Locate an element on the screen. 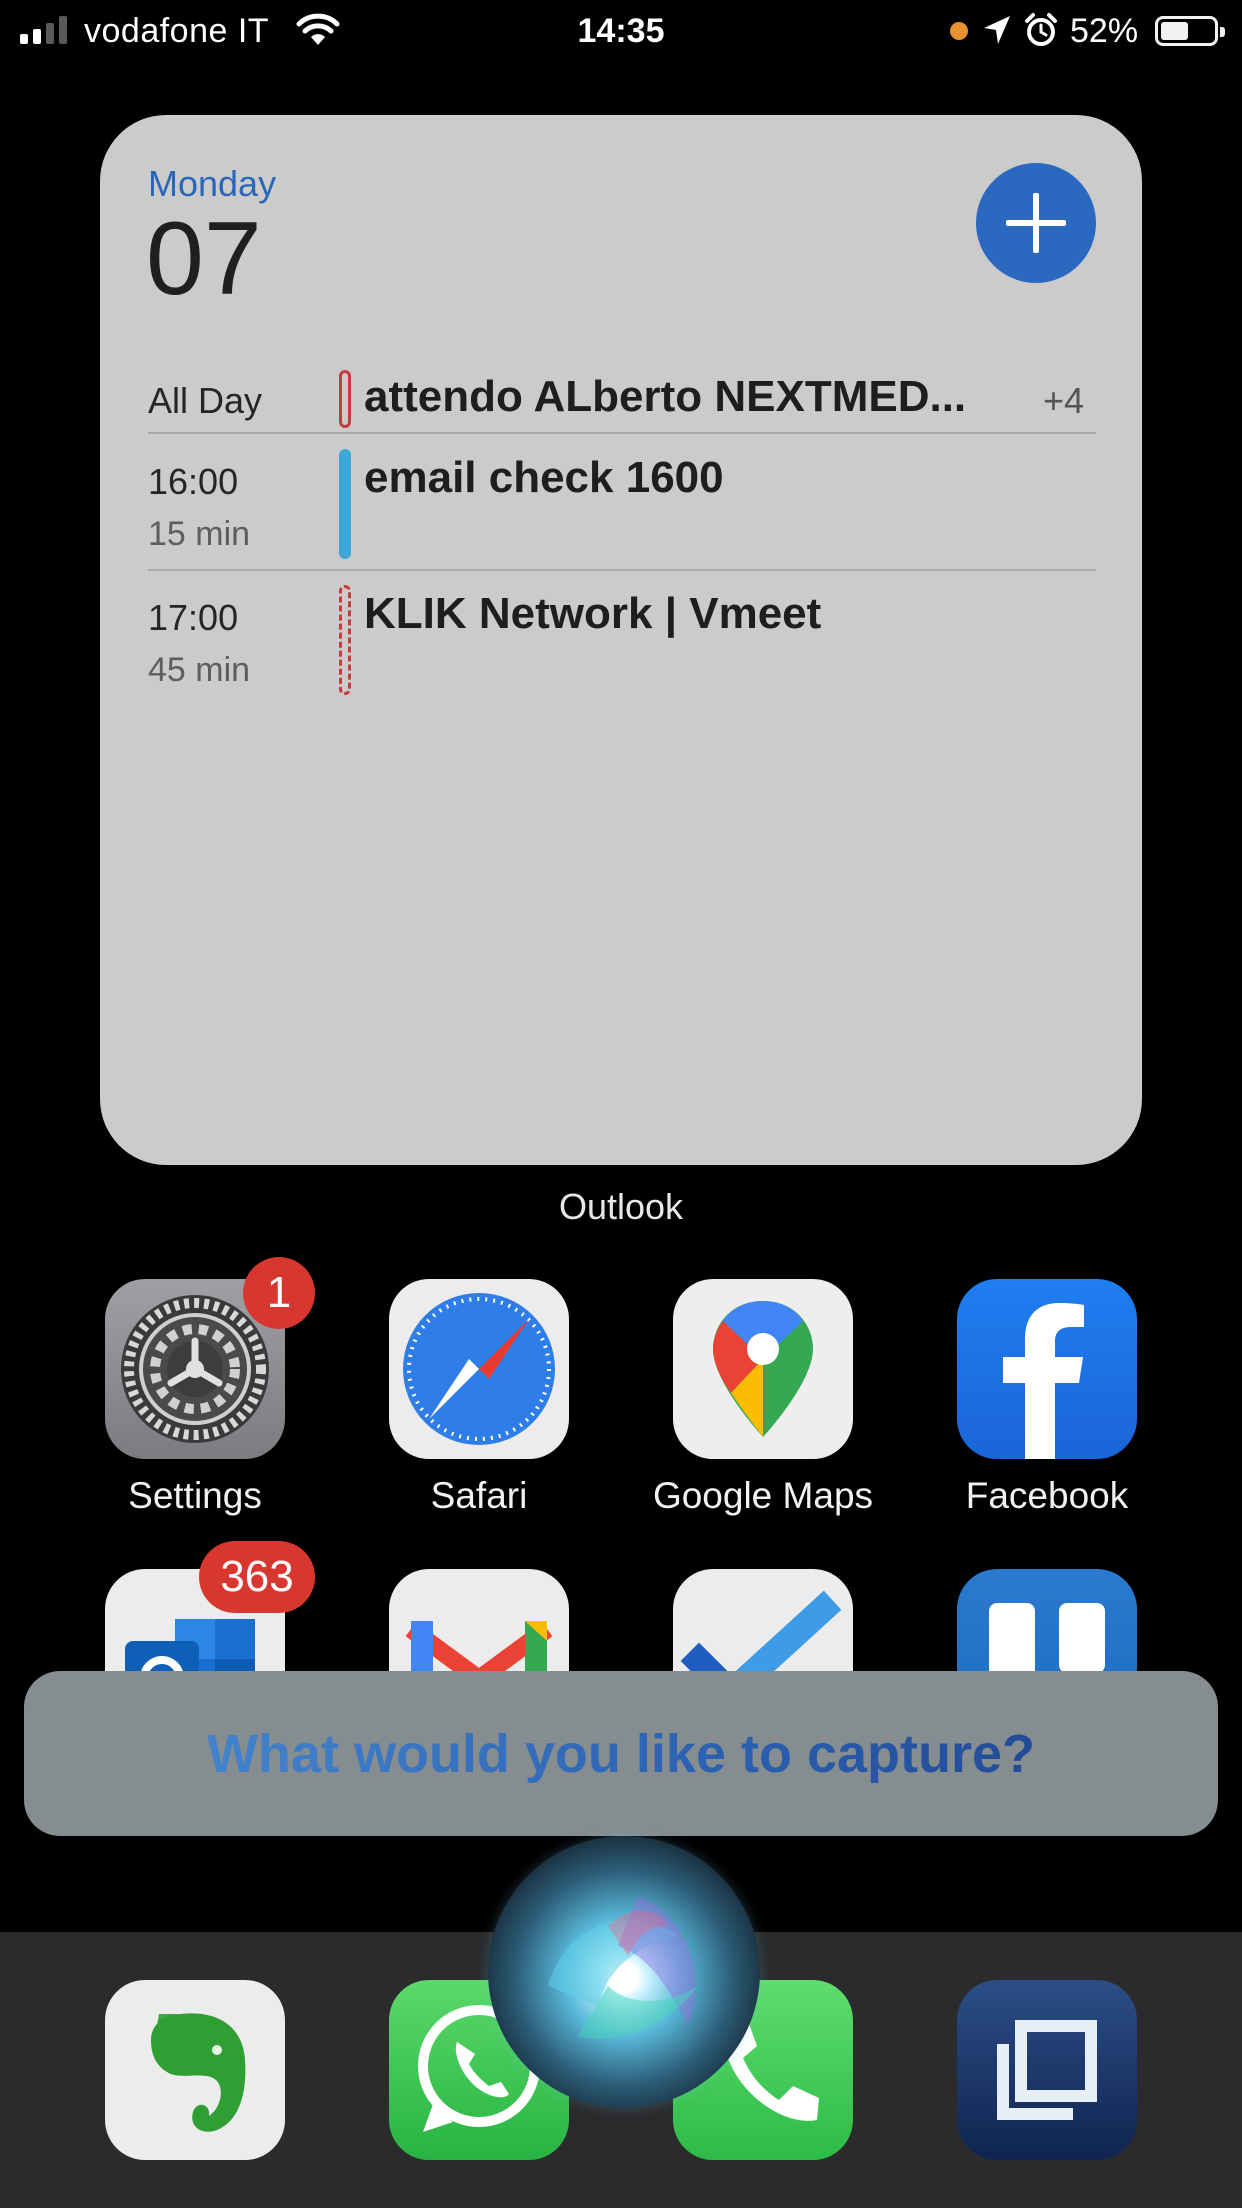  event-title: KLIK Network | Vmeet is located at coordinates (593, 613).